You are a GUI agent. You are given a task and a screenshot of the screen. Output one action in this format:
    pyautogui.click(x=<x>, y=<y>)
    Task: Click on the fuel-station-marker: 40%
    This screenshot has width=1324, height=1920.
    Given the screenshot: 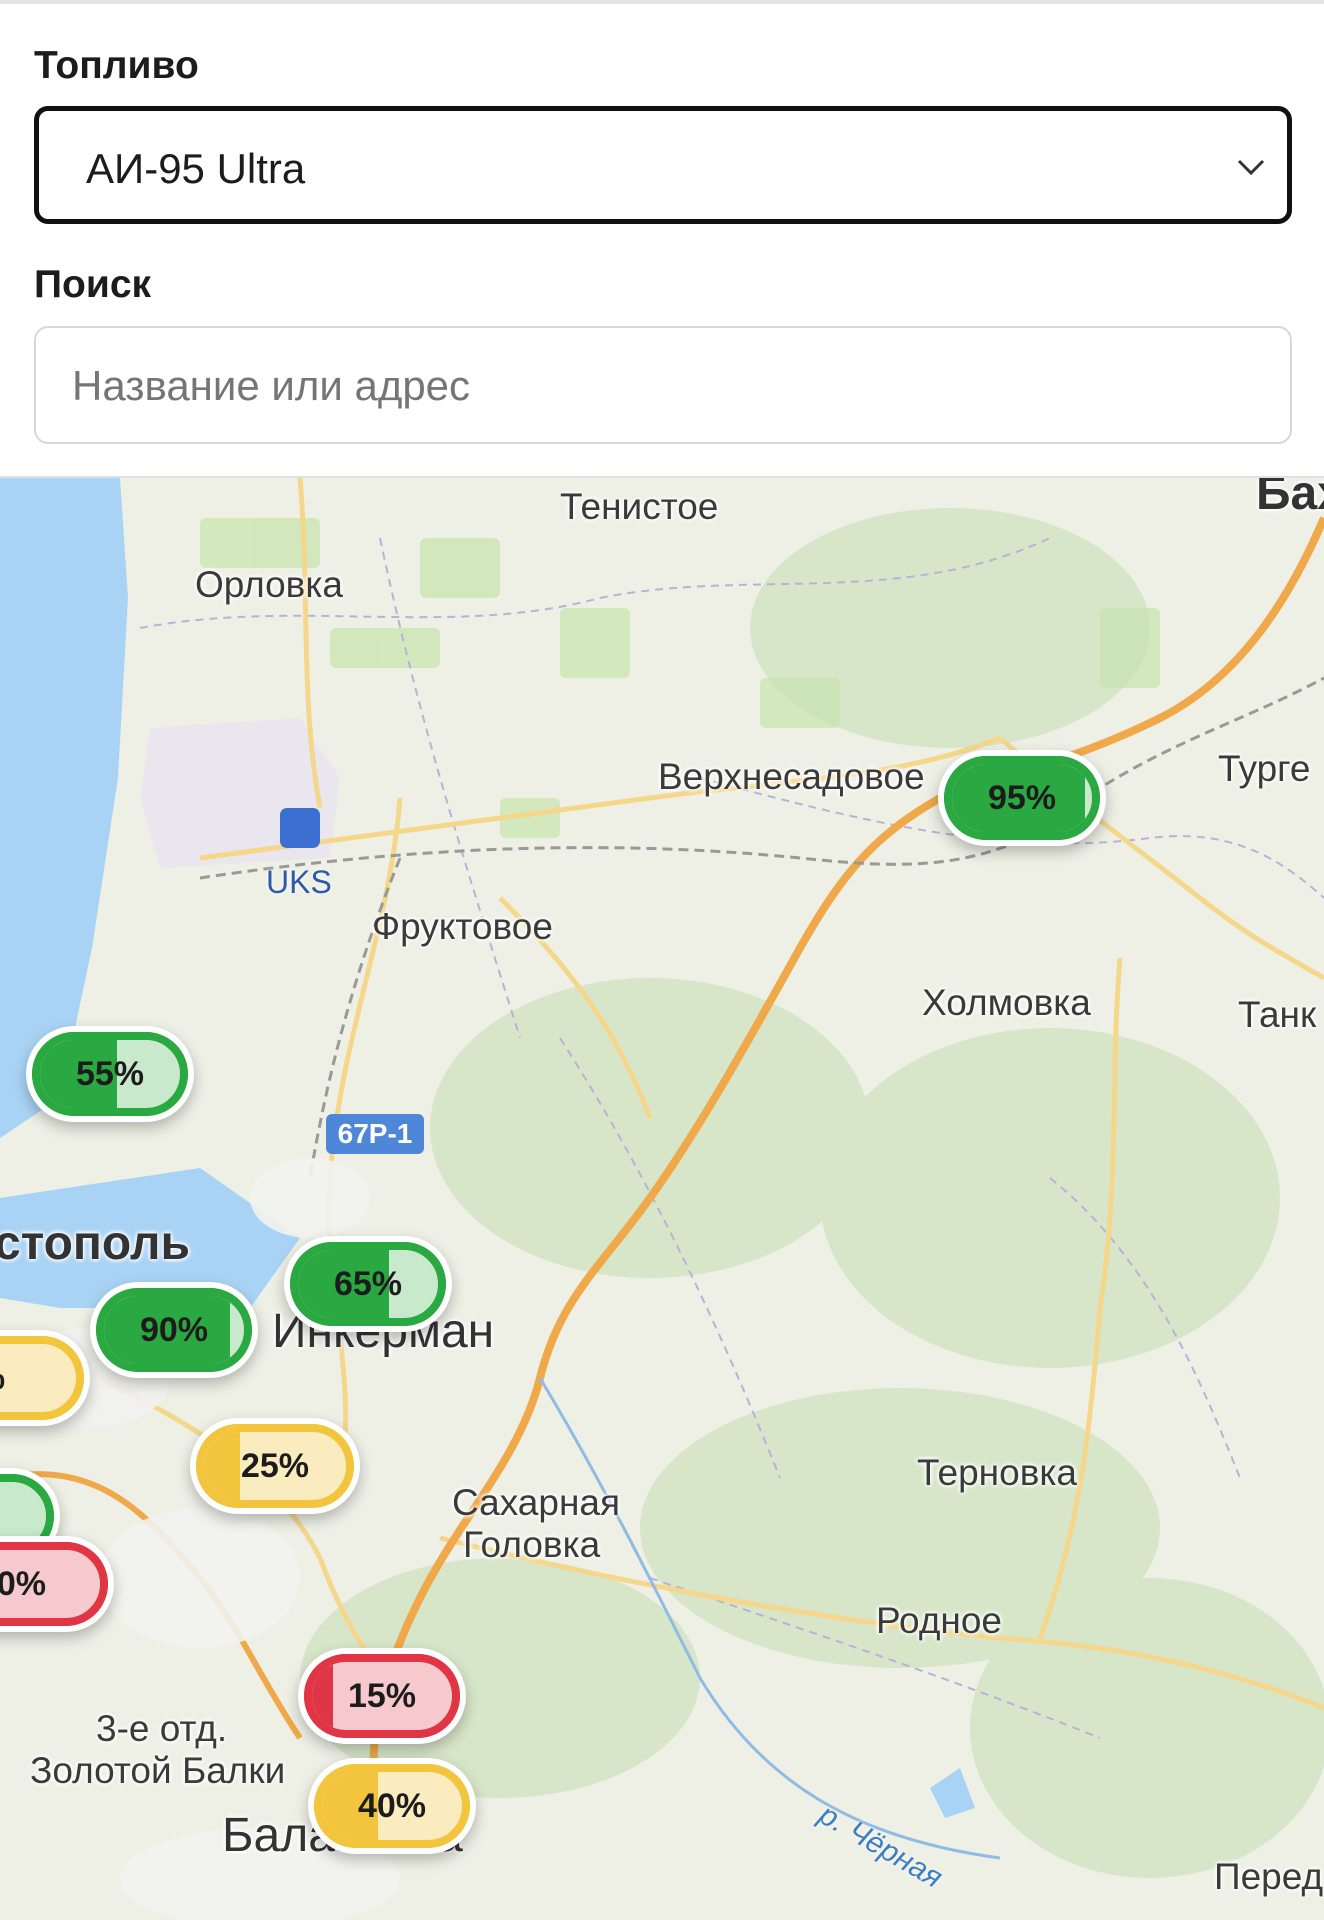 What is the action you would take?
    pyautogui.click(x=392, y=1806)
    